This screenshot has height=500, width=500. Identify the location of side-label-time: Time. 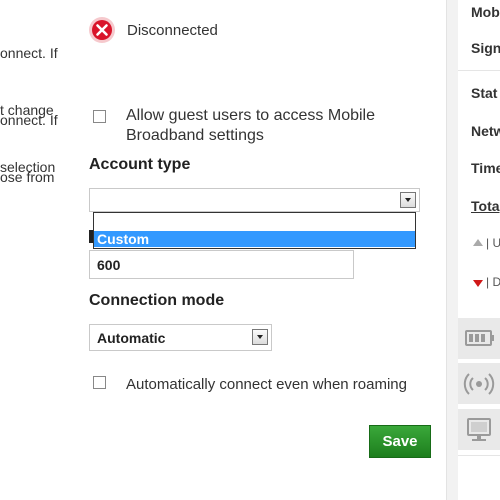
(485, 168).